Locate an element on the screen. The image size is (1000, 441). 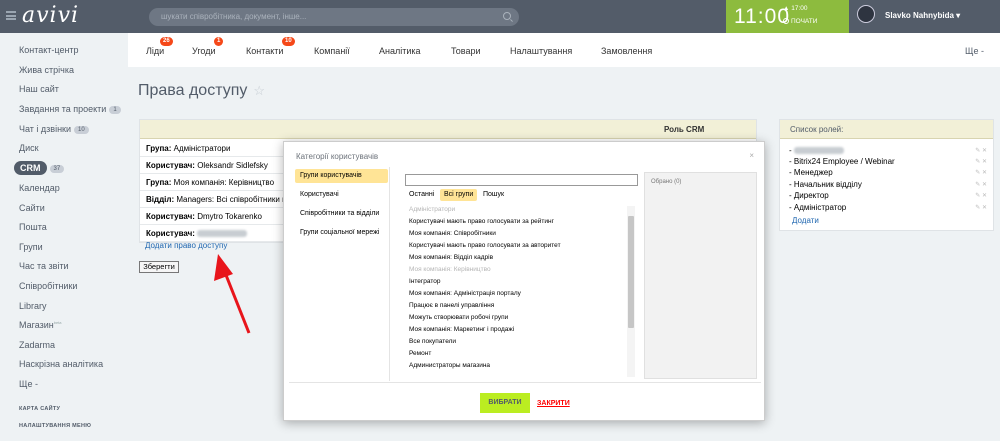
role-item: - Директор is located at coordinates (809, 195).